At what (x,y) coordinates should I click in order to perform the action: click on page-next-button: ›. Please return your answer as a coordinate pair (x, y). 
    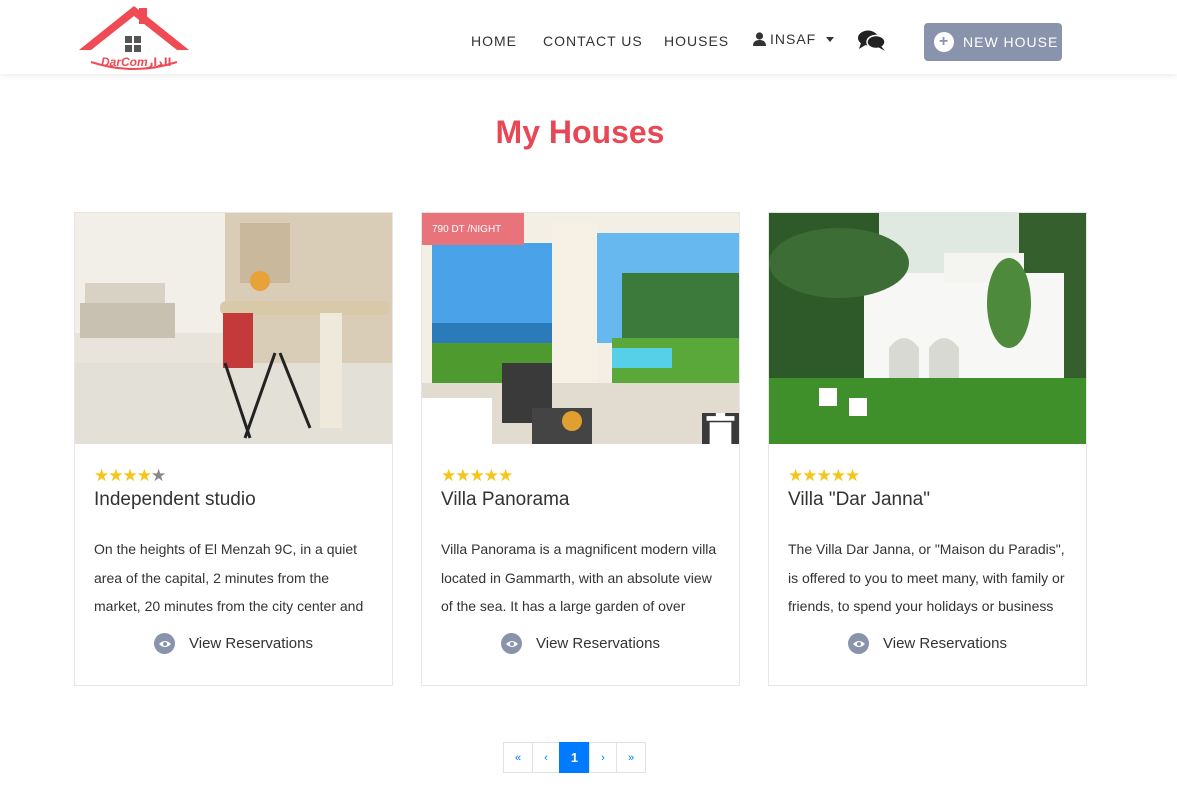
    Looking at the image, I should click on (603, 757).